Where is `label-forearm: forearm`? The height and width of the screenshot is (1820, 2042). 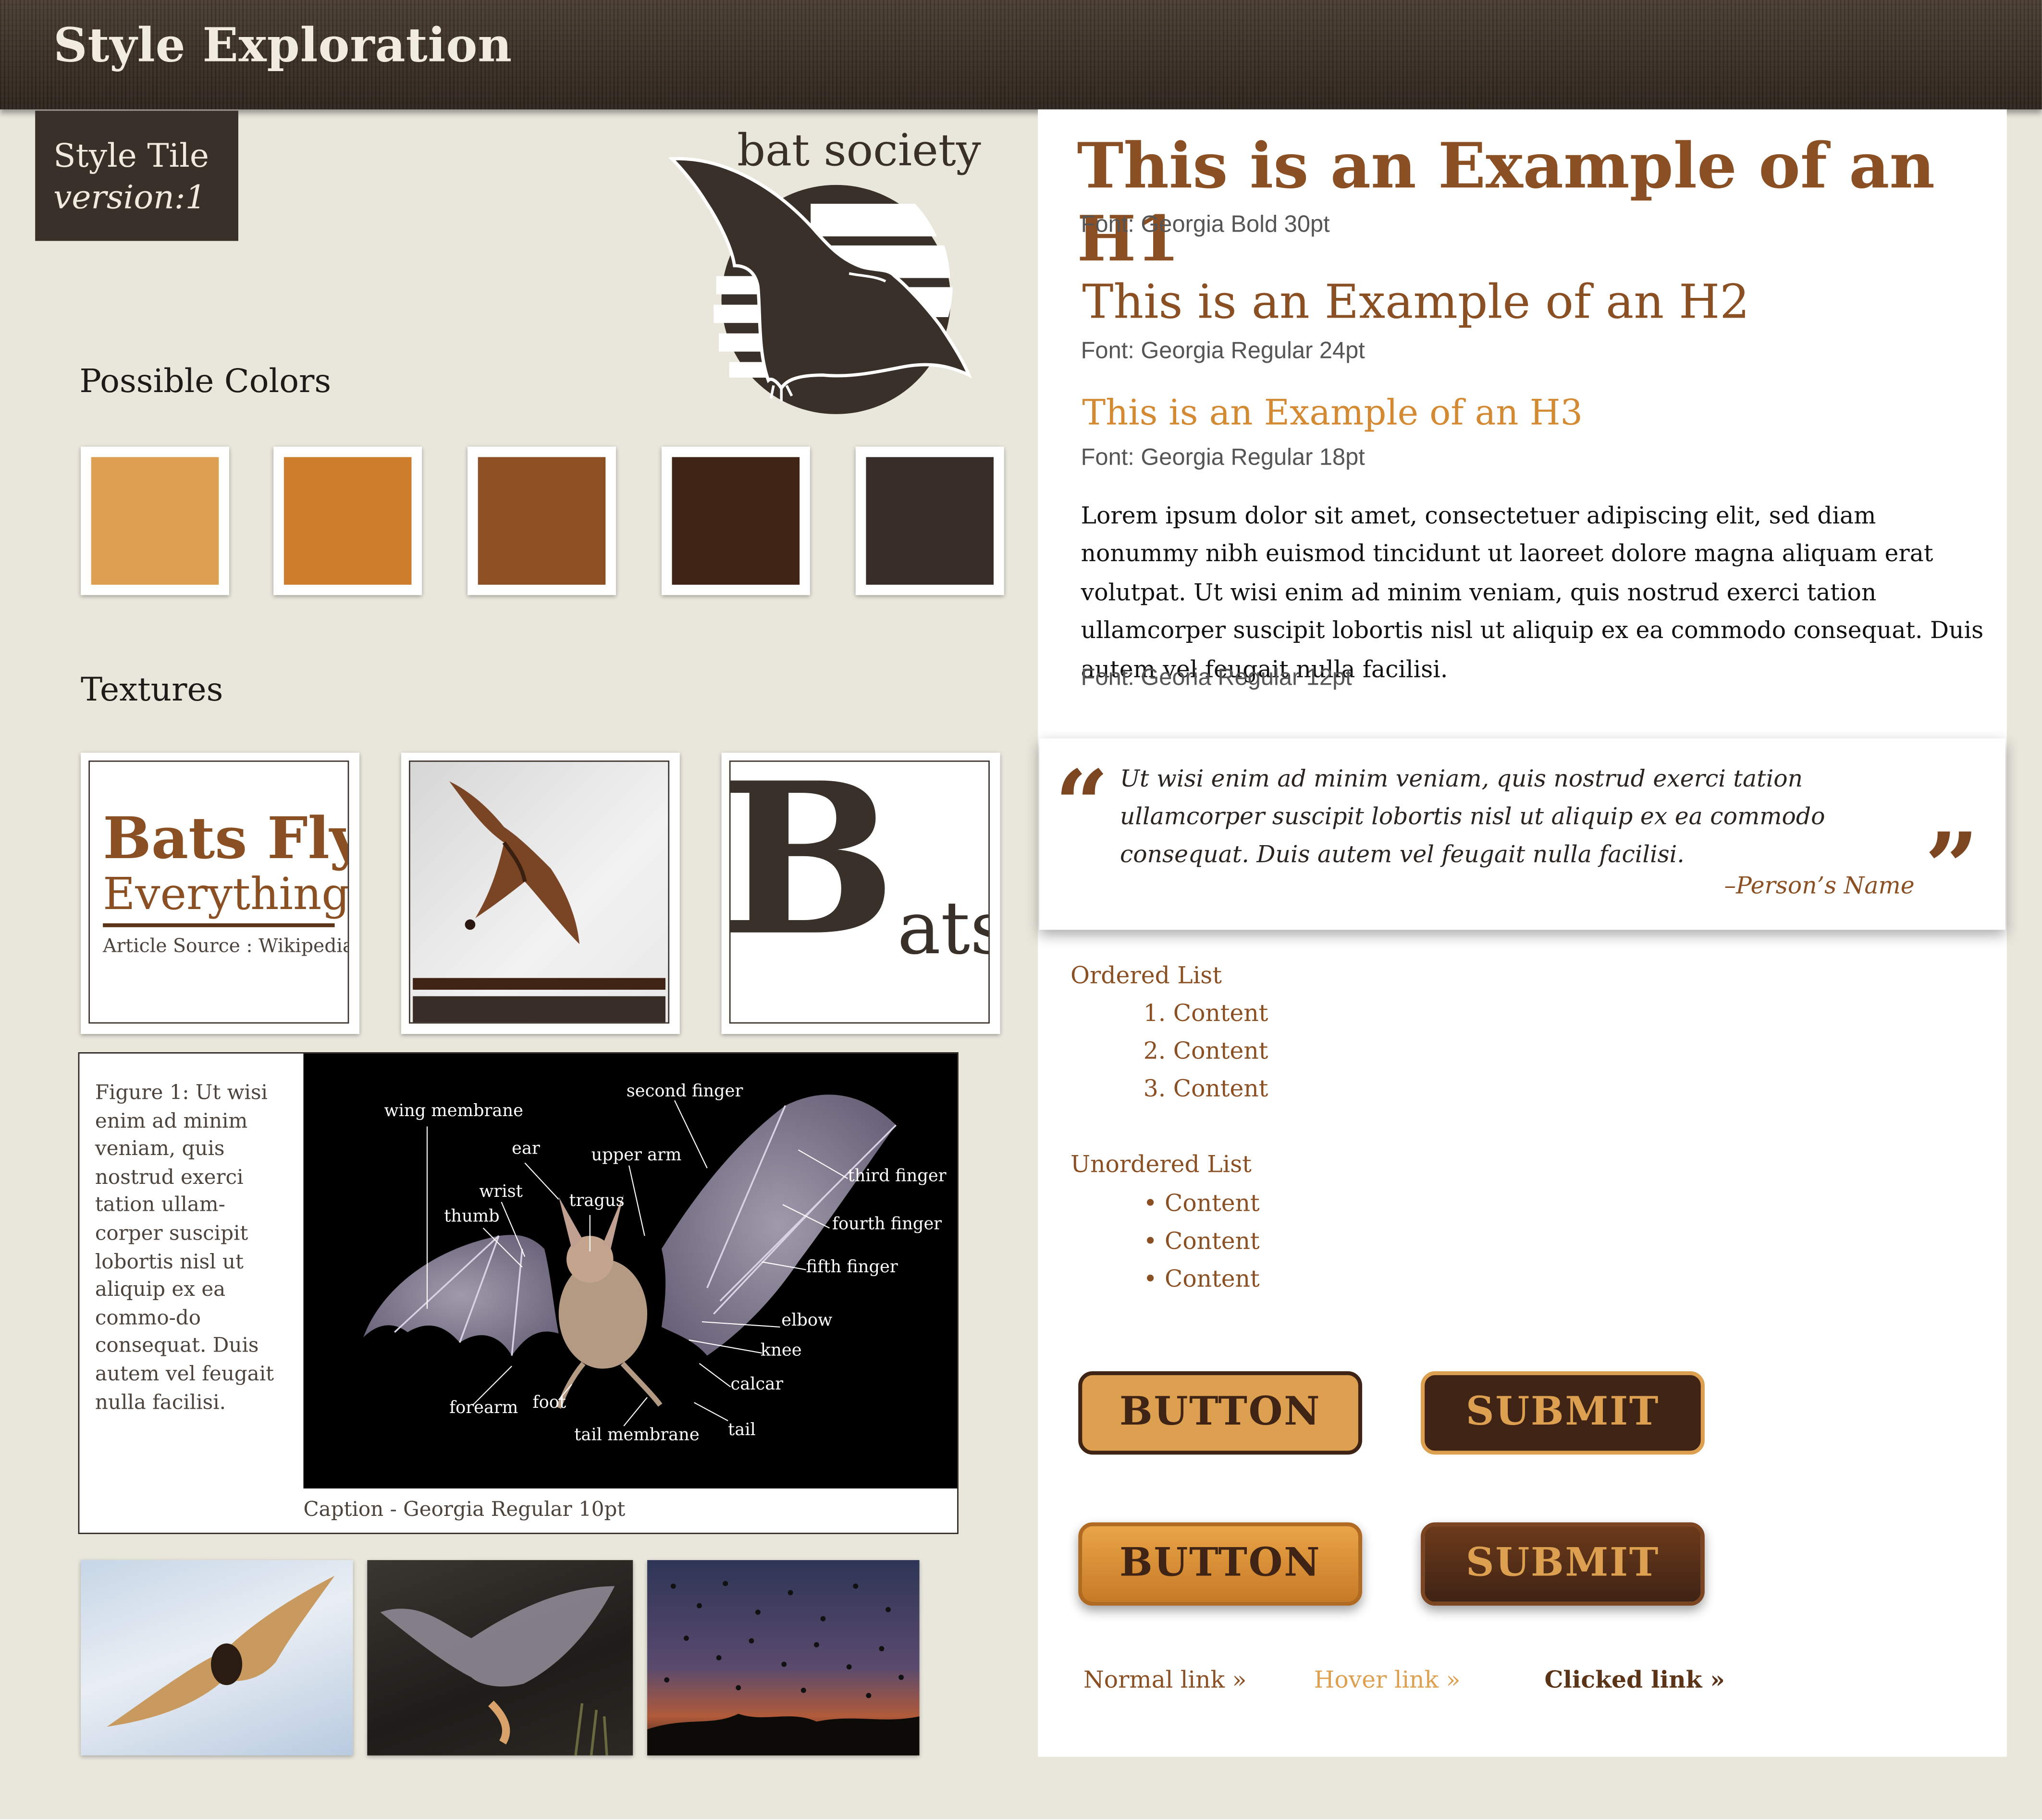
label-forearm: forearm is located at coordinates (484, 1407).